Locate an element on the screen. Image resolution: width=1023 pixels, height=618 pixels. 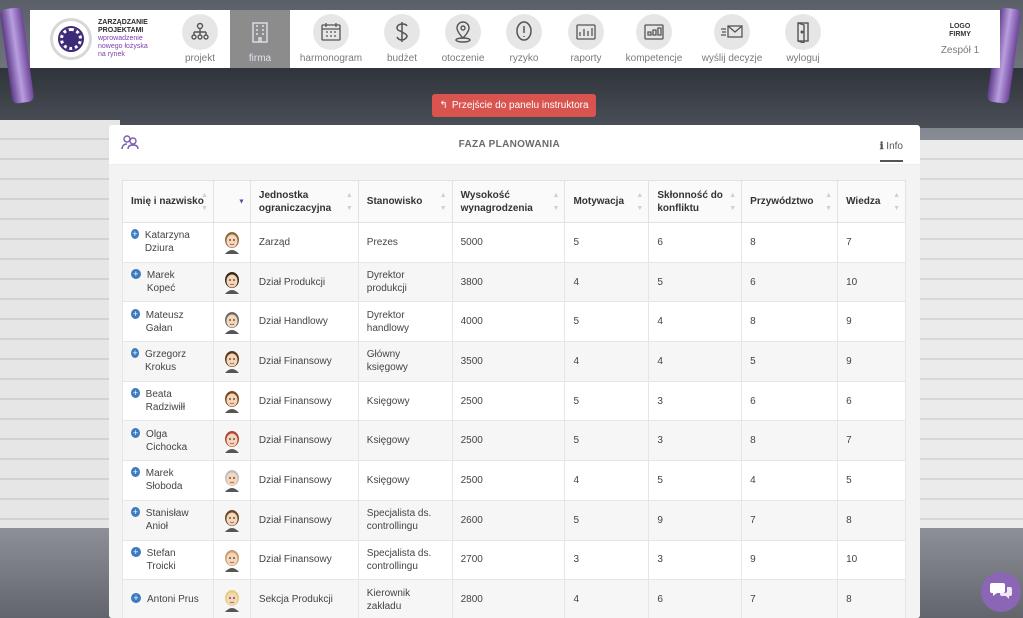
logo-line5: na rynek is located at coordinates (111, 54).